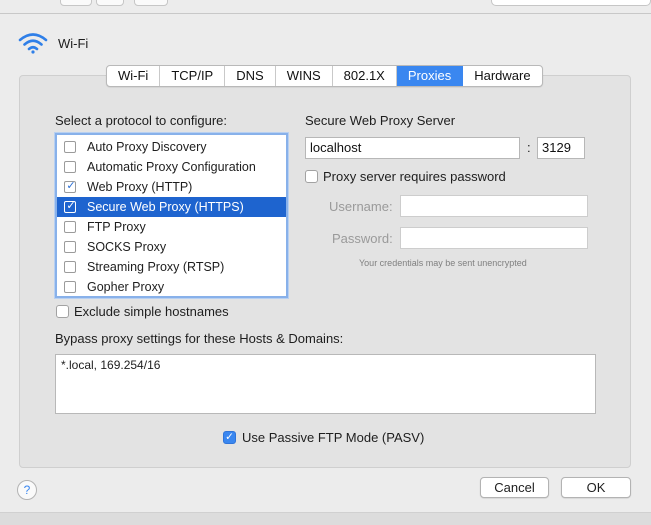 Image resolution: width=651 pixels, height=525 pixels. Describe the element at coordinates (365, 76) in the screenshot. I see `tab-8021x: 802.1X` at that location.